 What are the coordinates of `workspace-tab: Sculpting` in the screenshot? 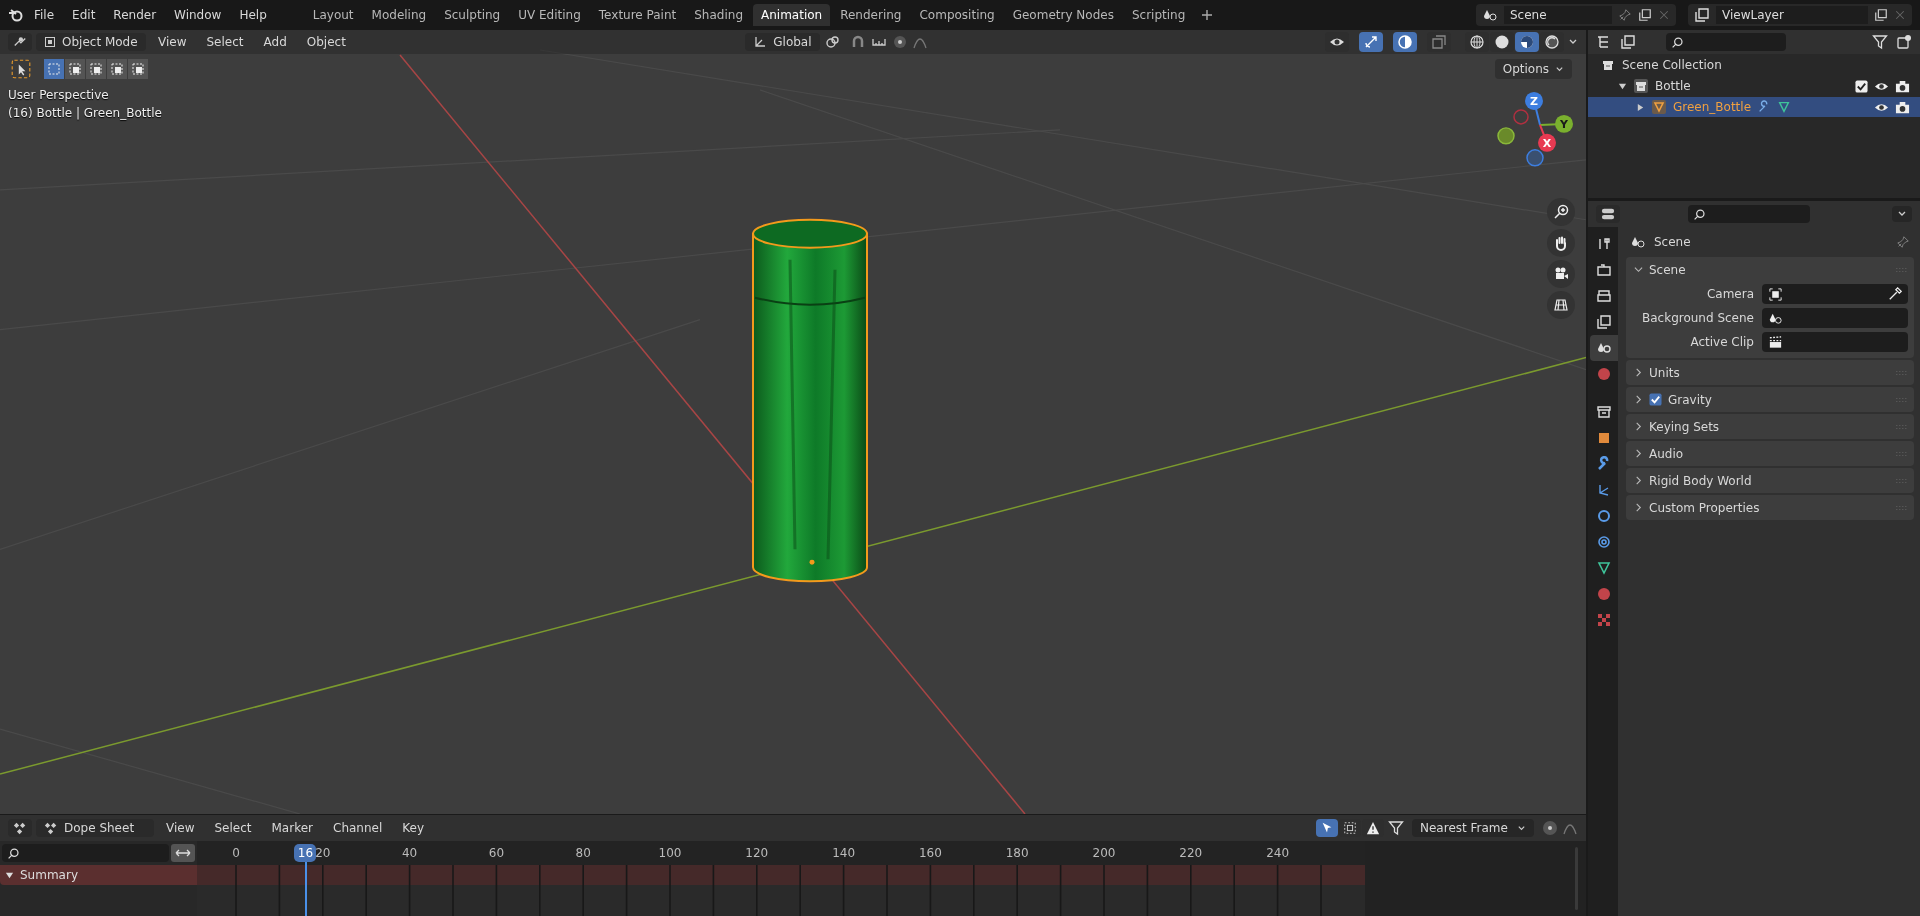 It's located at (472, 15).